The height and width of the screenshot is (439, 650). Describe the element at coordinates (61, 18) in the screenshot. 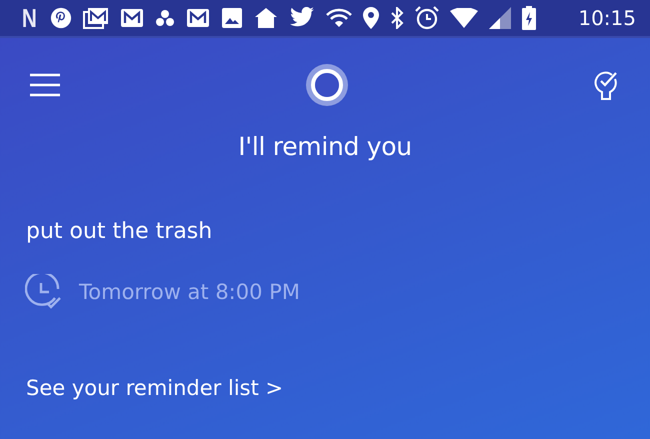

I see `pinterest-icon` at that location.